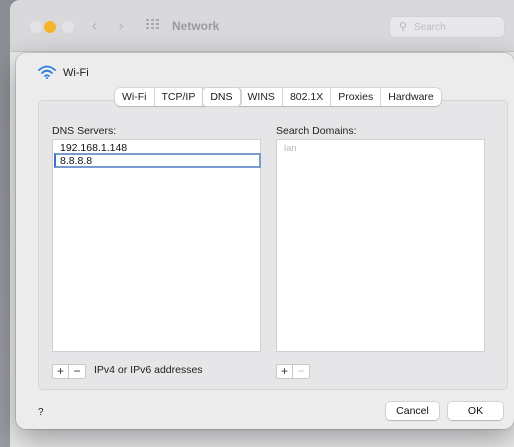  Describe the element at coordinates (196, 26) in the screenshot. I see `window-title: Network` at that location.